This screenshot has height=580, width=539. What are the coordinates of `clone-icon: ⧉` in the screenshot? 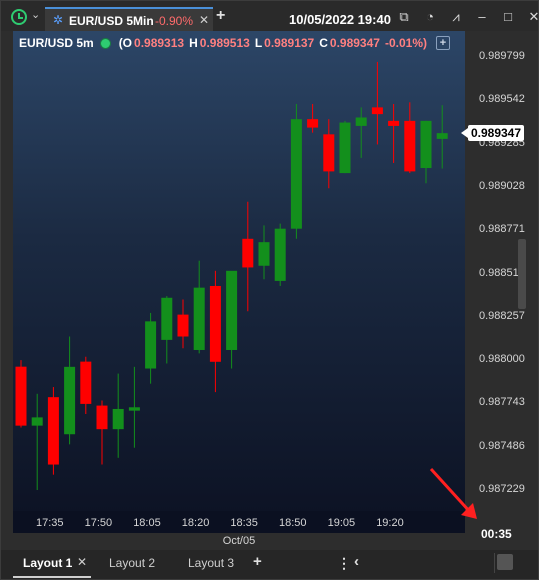 It's located at (404, 17).